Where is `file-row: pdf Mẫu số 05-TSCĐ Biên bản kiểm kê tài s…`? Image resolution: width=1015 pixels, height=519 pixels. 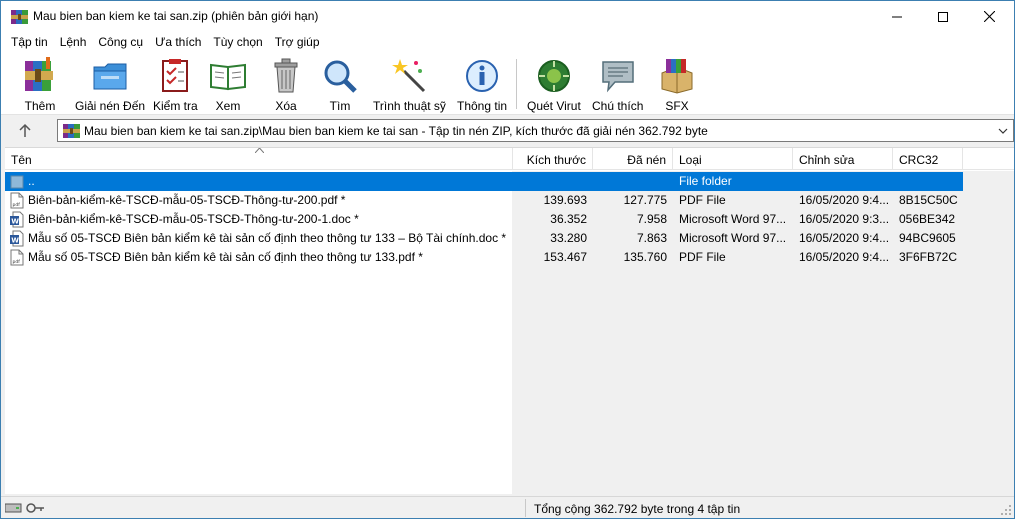
file-row: pdf Mẫu số 05-TSCĐ Biên bản kiểm kê tài s… is located at coordinates (484, 257).